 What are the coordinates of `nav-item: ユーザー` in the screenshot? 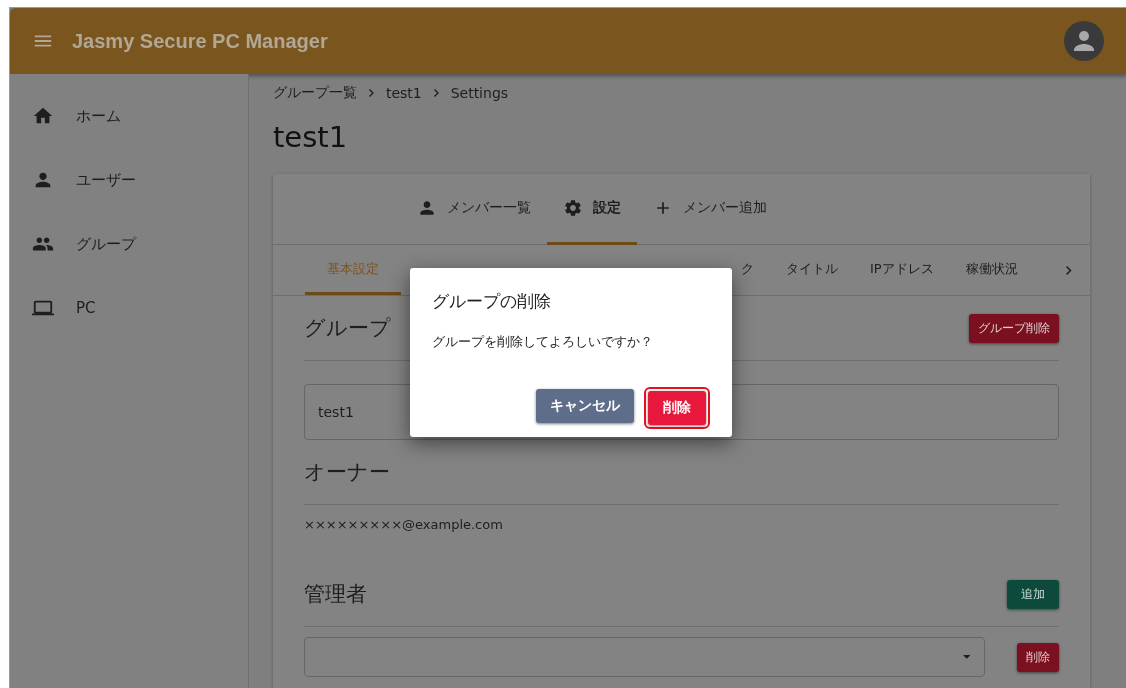 It's located at (129, 180).